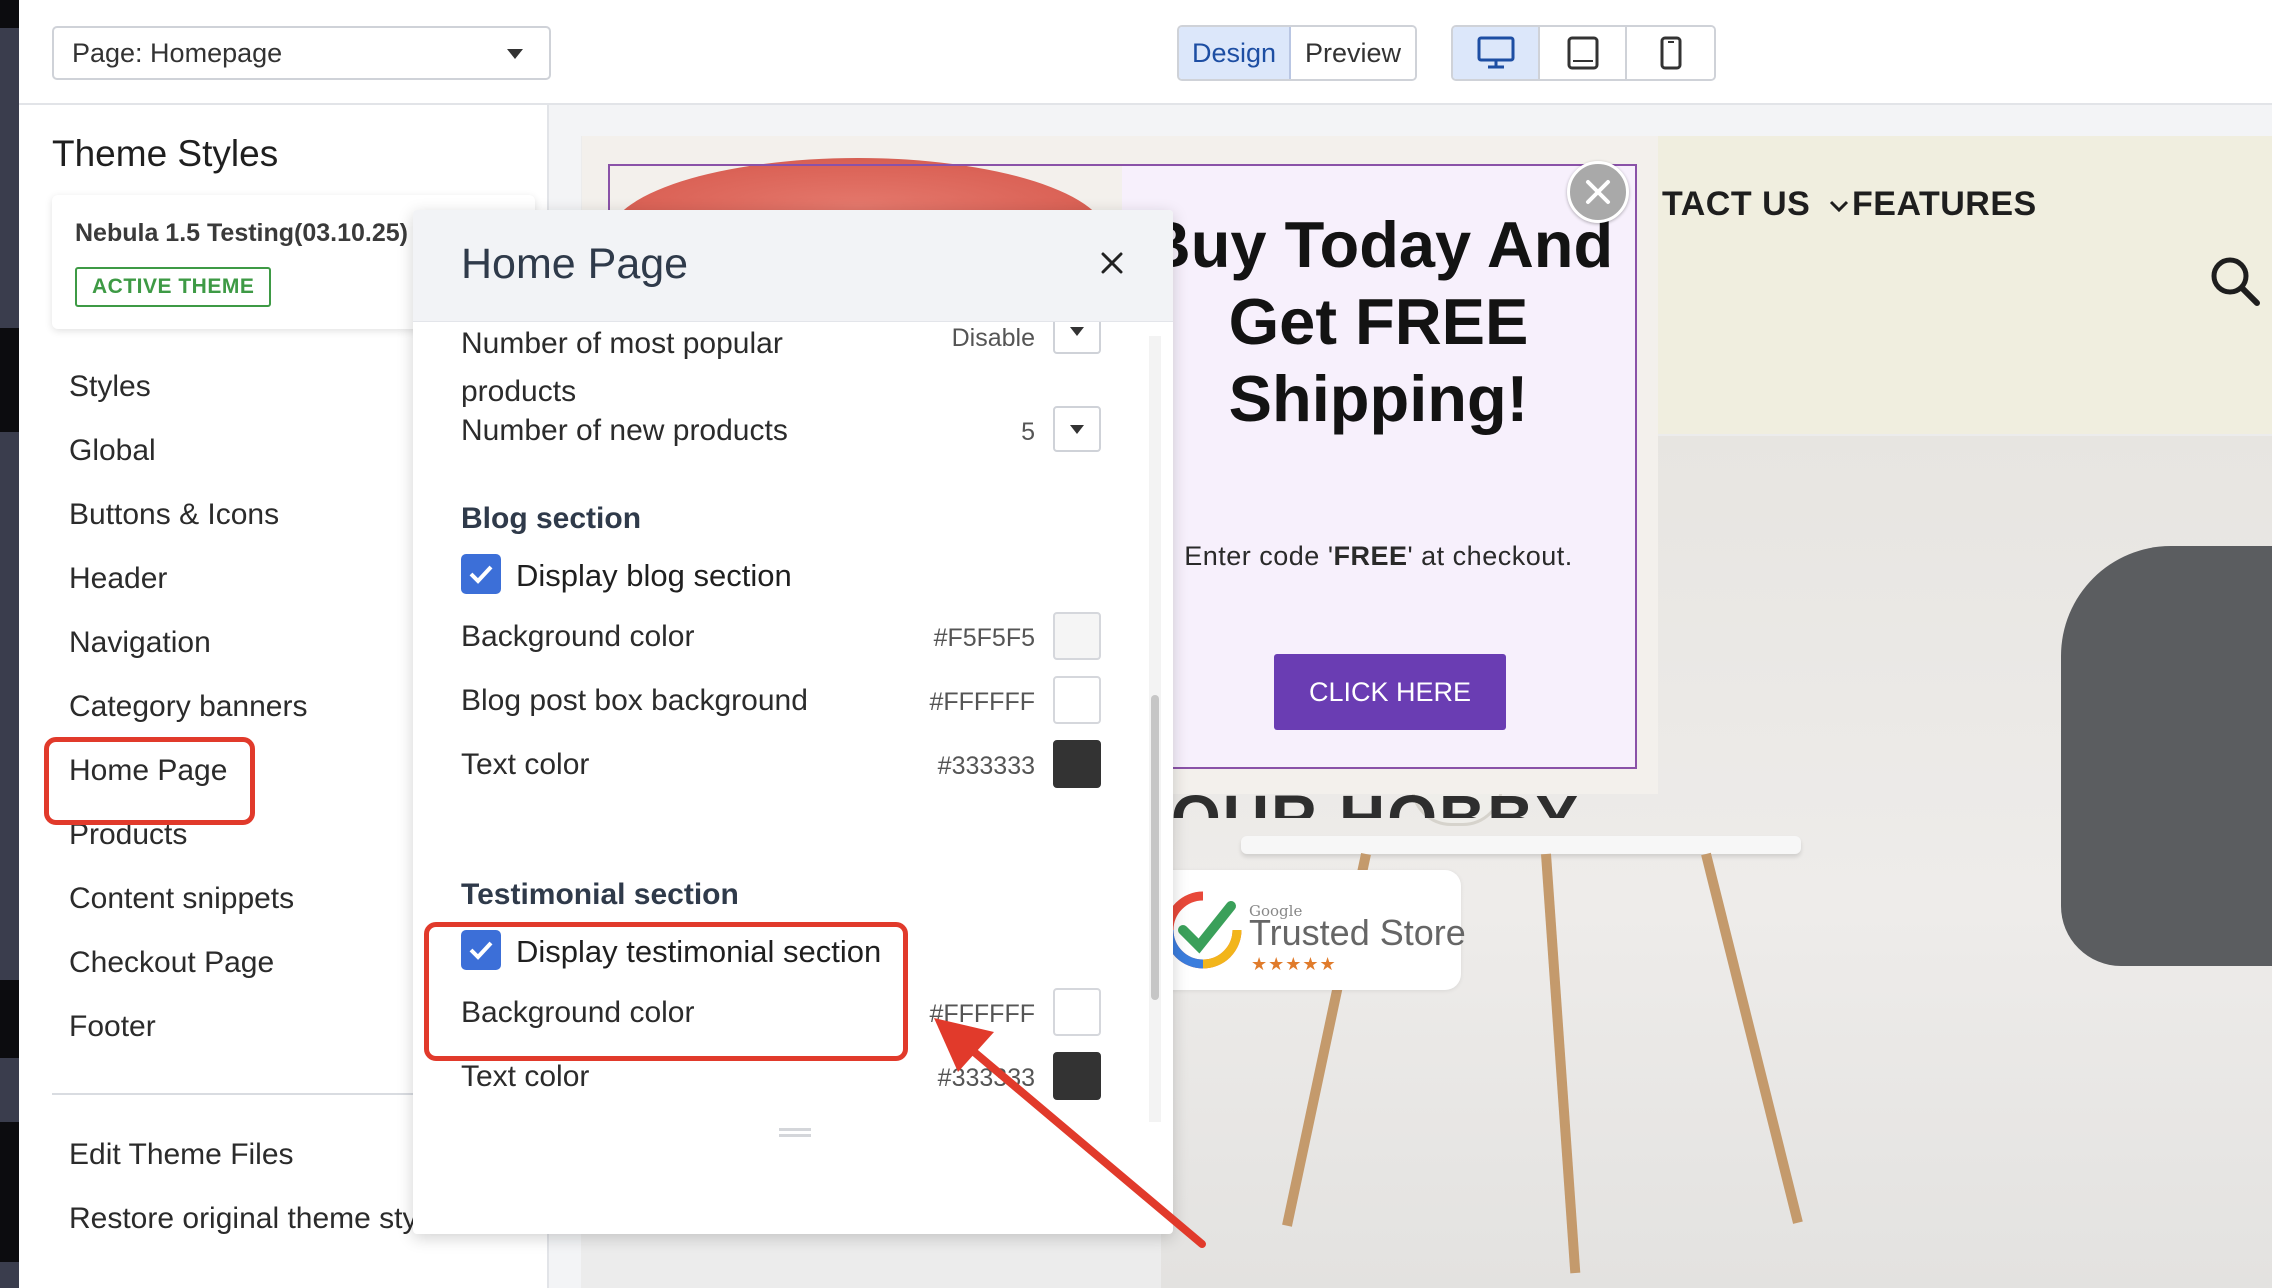 The height and width of the screenshot is (1288, 2272). What do you see at coordinates (1390, 692) in the screenshot?
I see `popup-click-here-button: CLICK HERE` at bounding box center [1390, 692].